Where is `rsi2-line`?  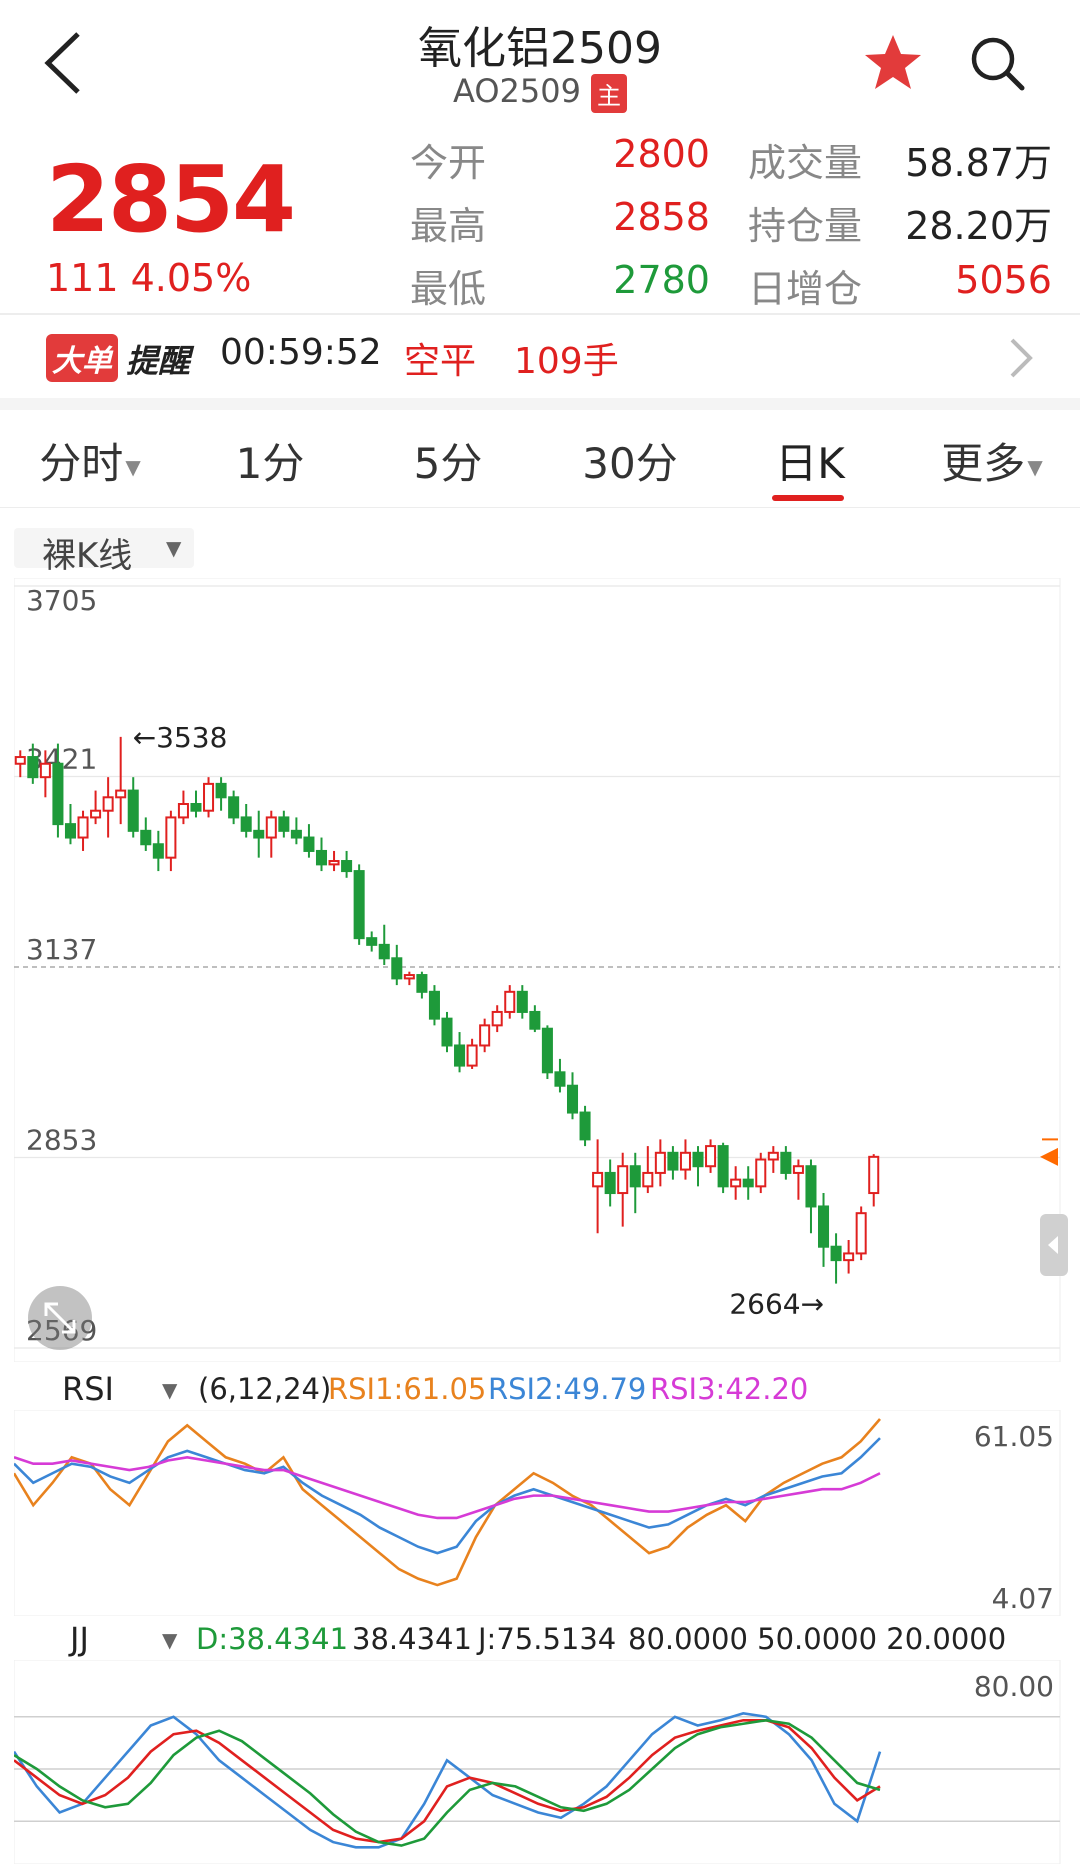
rsi2-line is located at coordinates (447, 1496).